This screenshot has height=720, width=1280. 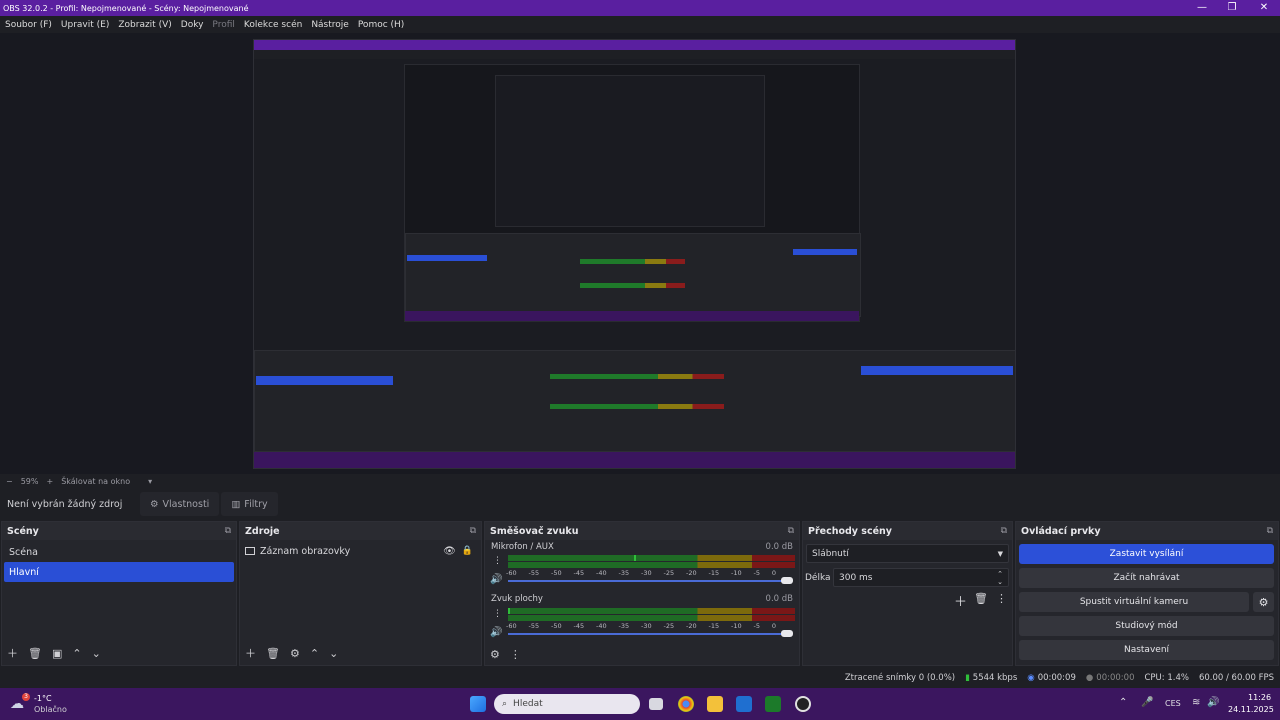 I want to click on filters-button: ▥ Filtry, so click(x=249, y=504).